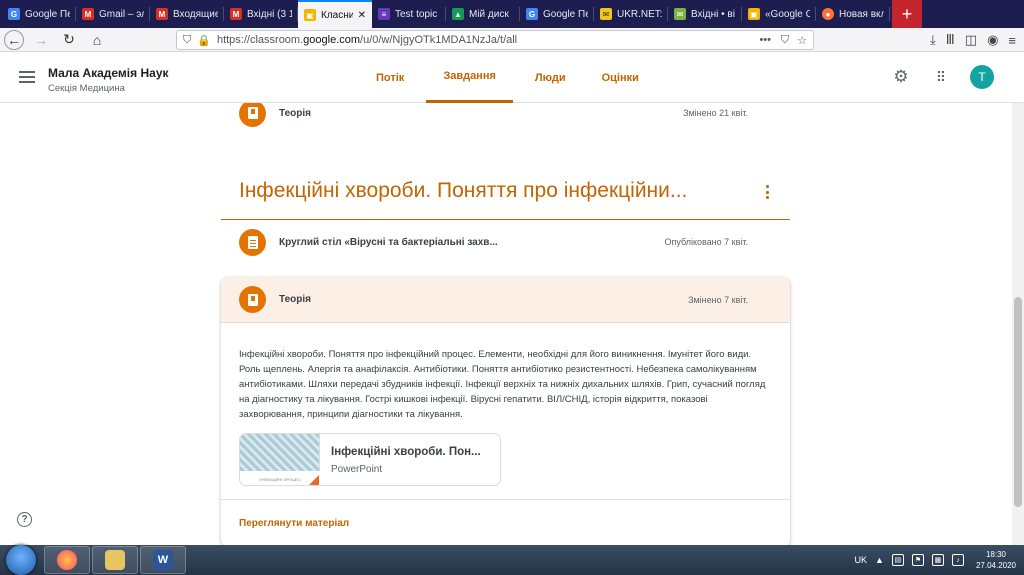 This screenshot has width=1024, height=575. What do you see at coordinates (631, 14) in the screenshot?
I see `browser-tab: ✉ UKR.NET:` at bounding box center [631, 14].